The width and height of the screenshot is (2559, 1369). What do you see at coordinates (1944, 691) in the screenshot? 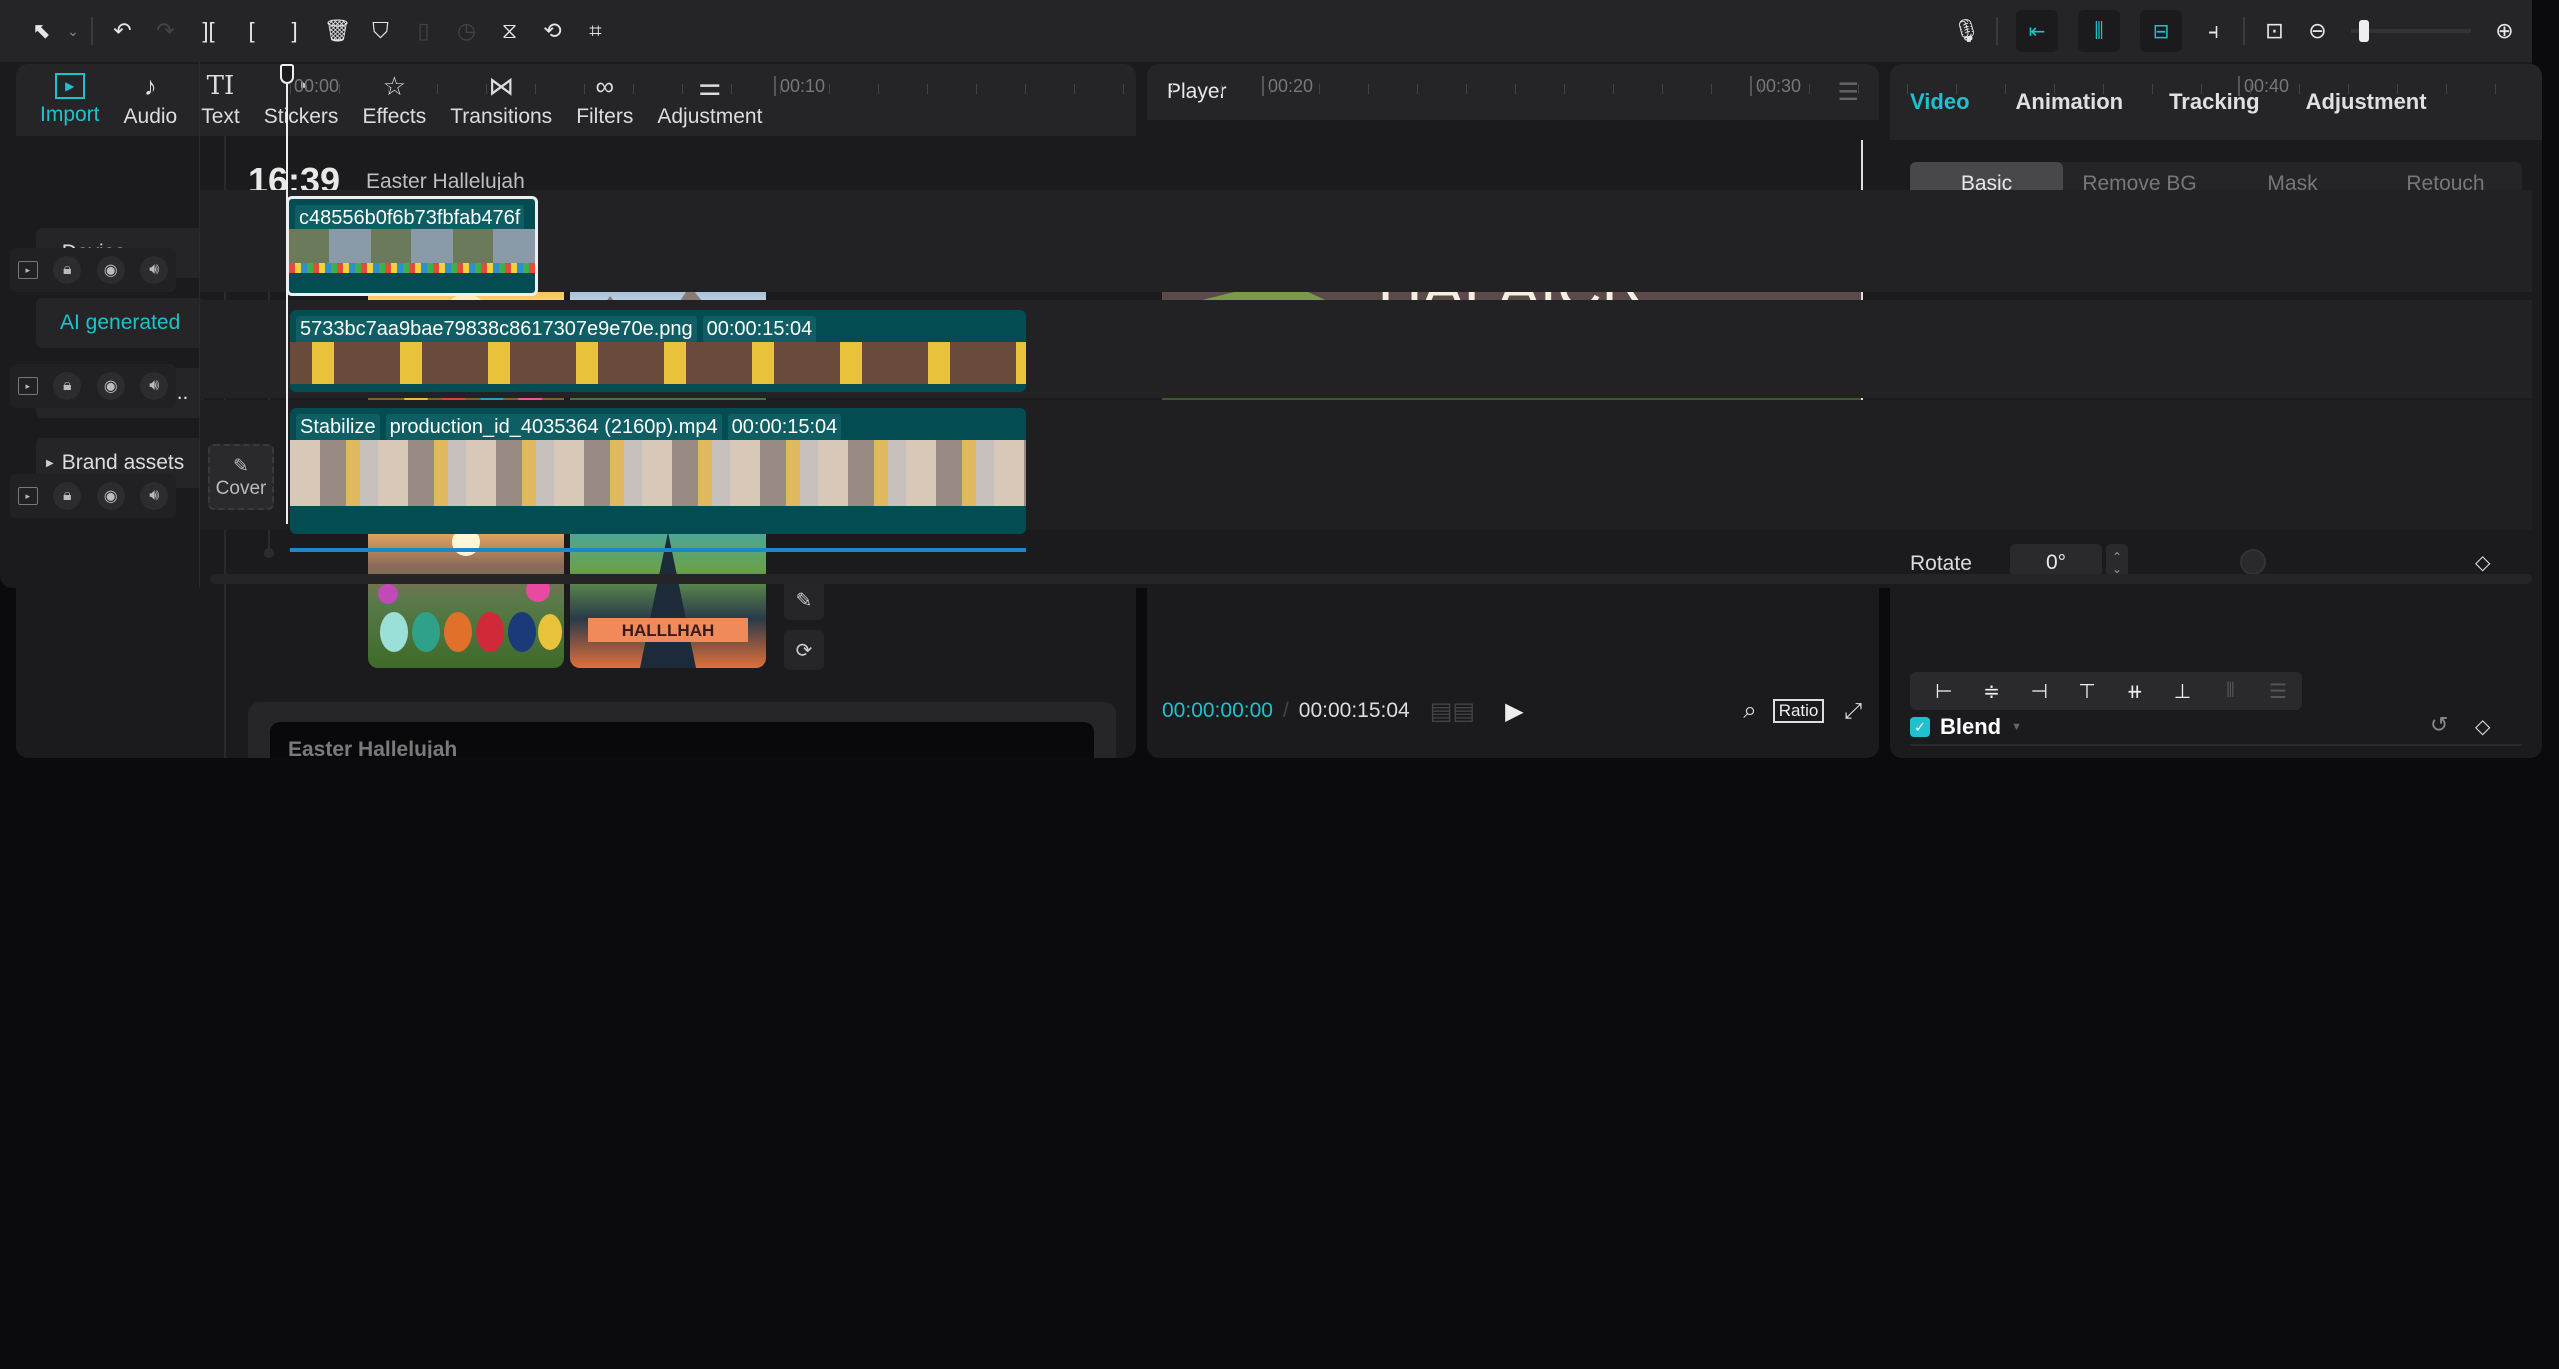
I see `align-left-icon: ⊢` at bounding box center [1944, 691].